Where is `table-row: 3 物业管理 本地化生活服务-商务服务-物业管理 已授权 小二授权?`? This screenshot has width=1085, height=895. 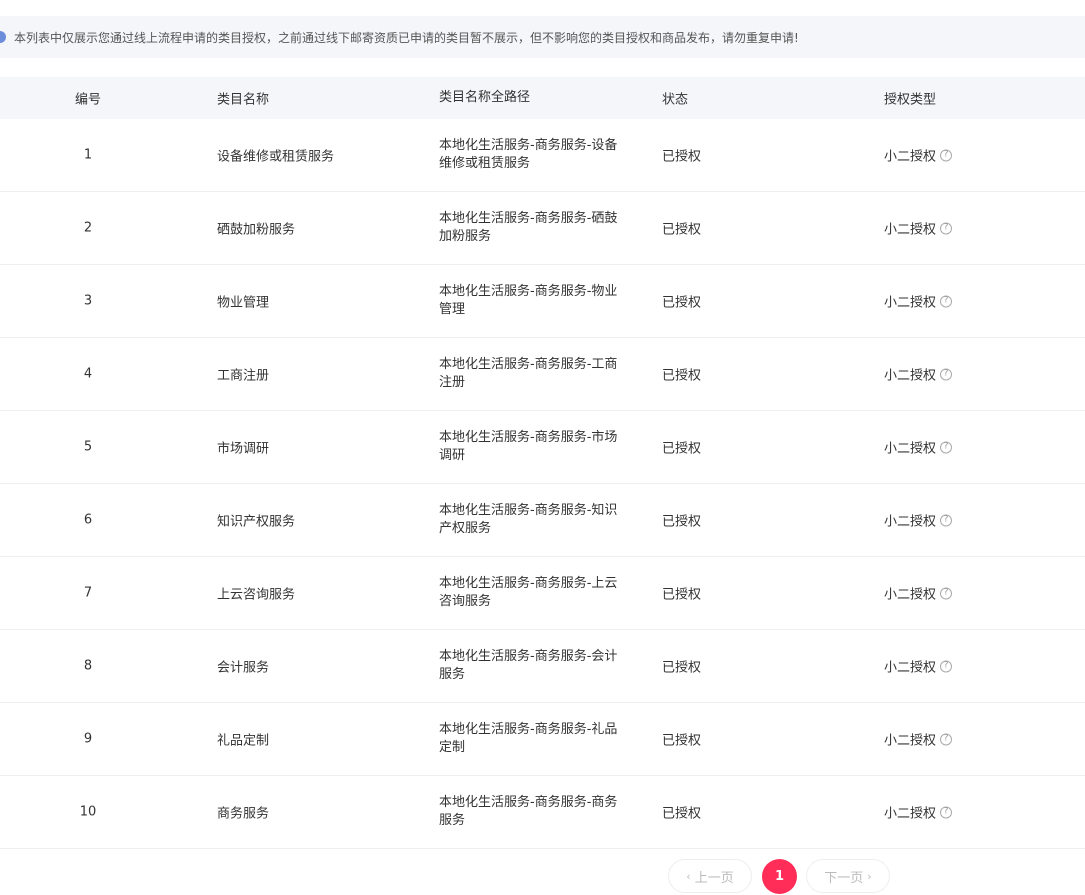
table-row: 3 物业管理 本地化生活服务-商务服务-物业管理 已授权 小二授权? is located at coordinates (542, 301).